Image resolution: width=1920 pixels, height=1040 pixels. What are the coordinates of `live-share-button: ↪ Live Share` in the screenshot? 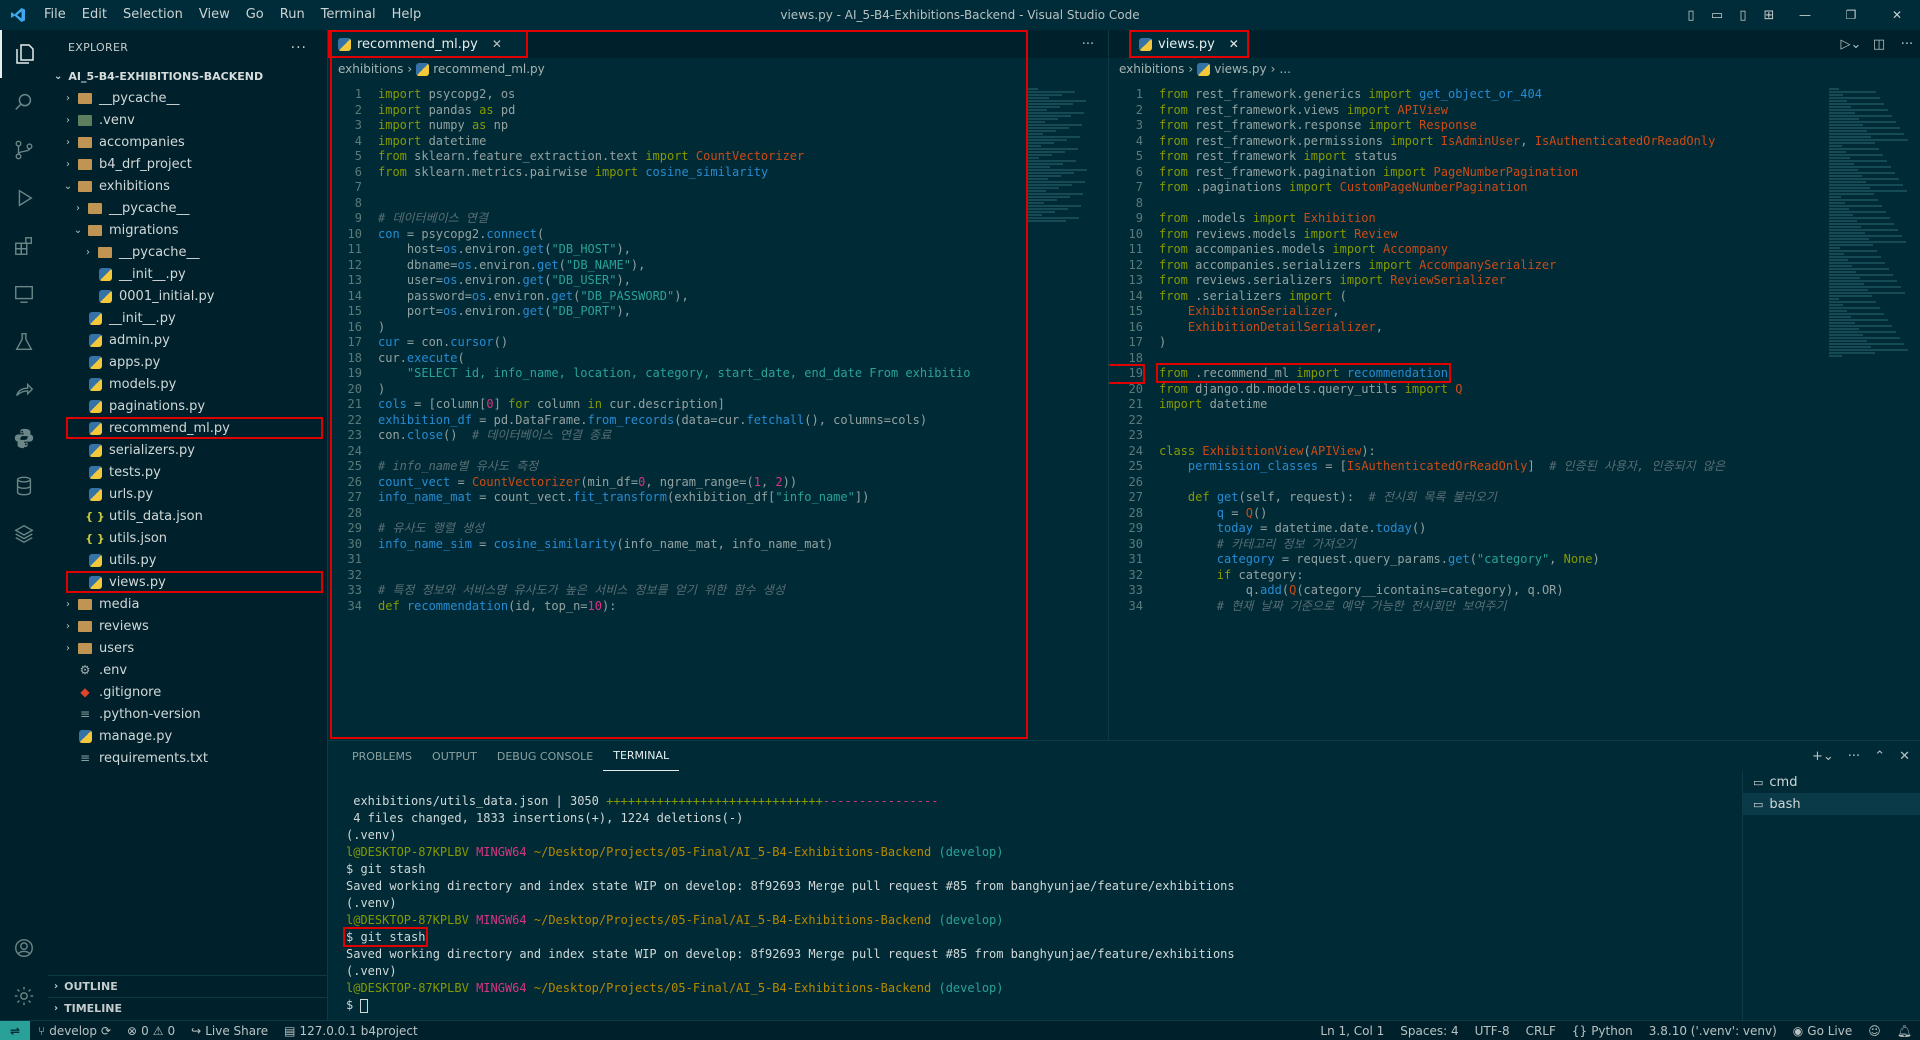 It's located at (229, 1031).